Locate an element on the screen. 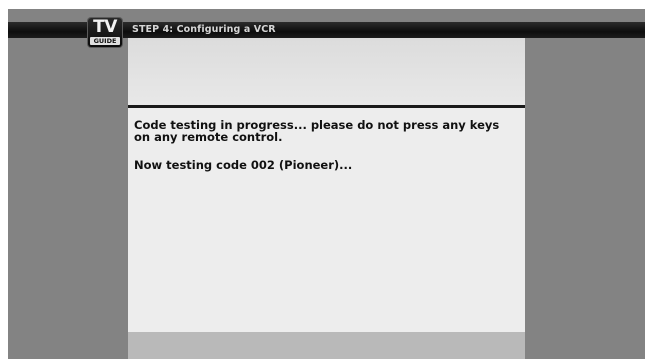 This screenshot has width=650, height=363. panel-footer is located at coordinates (326, 345).